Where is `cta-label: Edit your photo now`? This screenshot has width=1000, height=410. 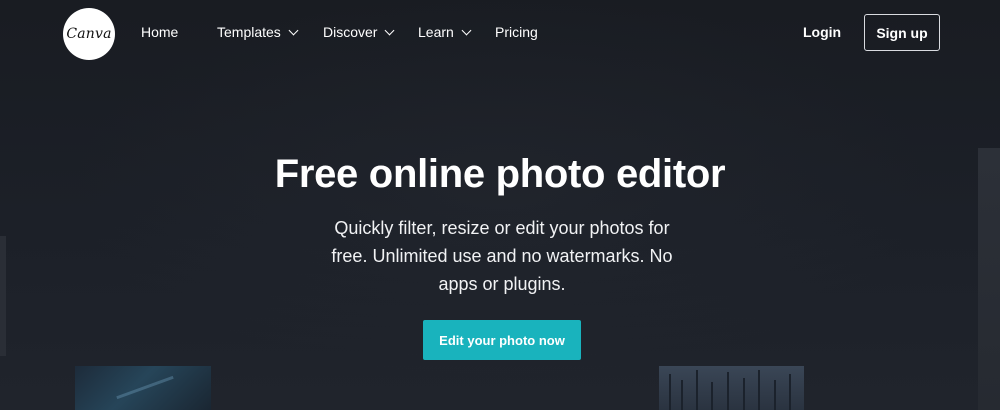 cta-label: Edit your photo now is located at coordinates (502, 340).